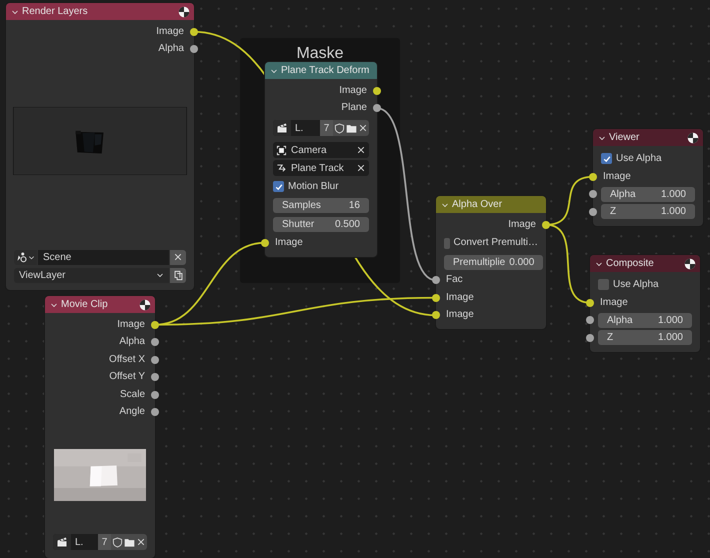  Describe the element at coordinates (321, 168) in the screenshot. I see `object-field: Plane Track` at that location.